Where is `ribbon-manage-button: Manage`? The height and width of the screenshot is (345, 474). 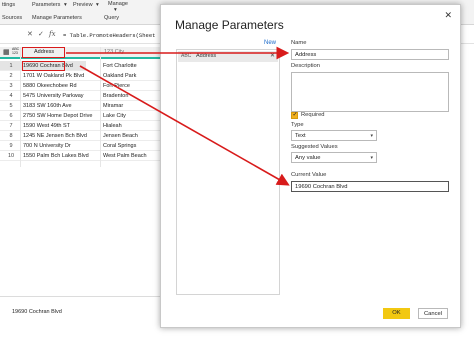 ribbon-manage-button: Manage is located at coordinates (118, 4).